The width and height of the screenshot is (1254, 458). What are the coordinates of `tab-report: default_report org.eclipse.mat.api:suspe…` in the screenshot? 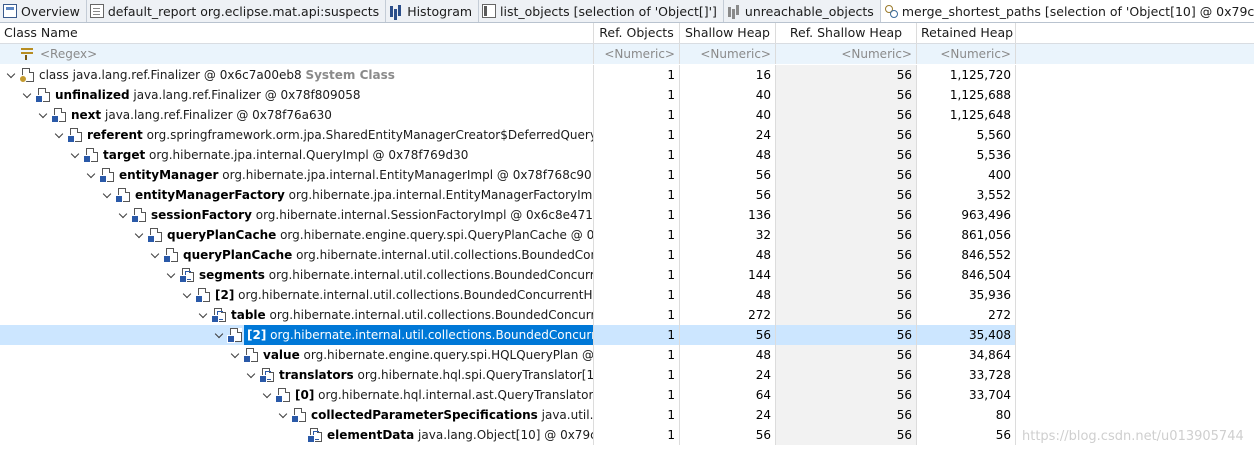 It's located at (237, 11).